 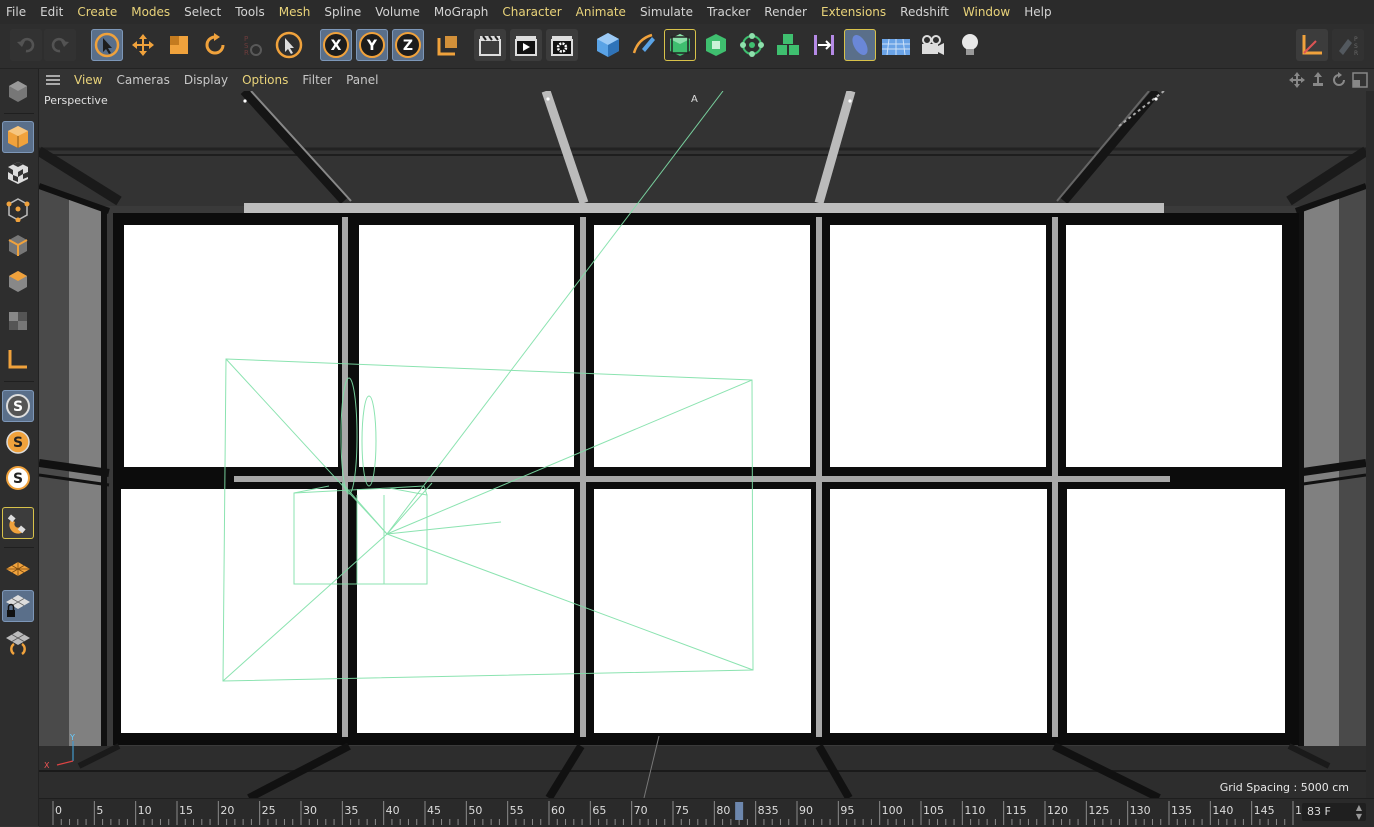 What do you see at coordinates (53, 80) in the screenshot?
I see `viewport-hamburger-icon` at bounding box center [53, 80].